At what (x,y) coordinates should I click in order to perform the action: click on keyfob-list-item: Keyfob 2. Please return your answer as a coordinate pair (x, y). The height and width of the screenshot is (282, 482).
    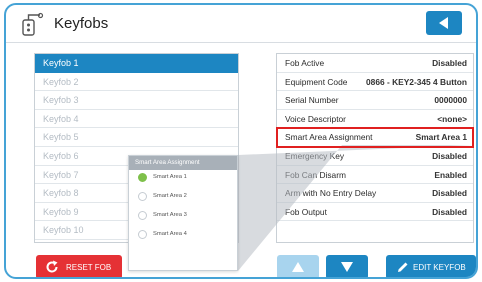
    Looking at the image, I should click on (136, 82).